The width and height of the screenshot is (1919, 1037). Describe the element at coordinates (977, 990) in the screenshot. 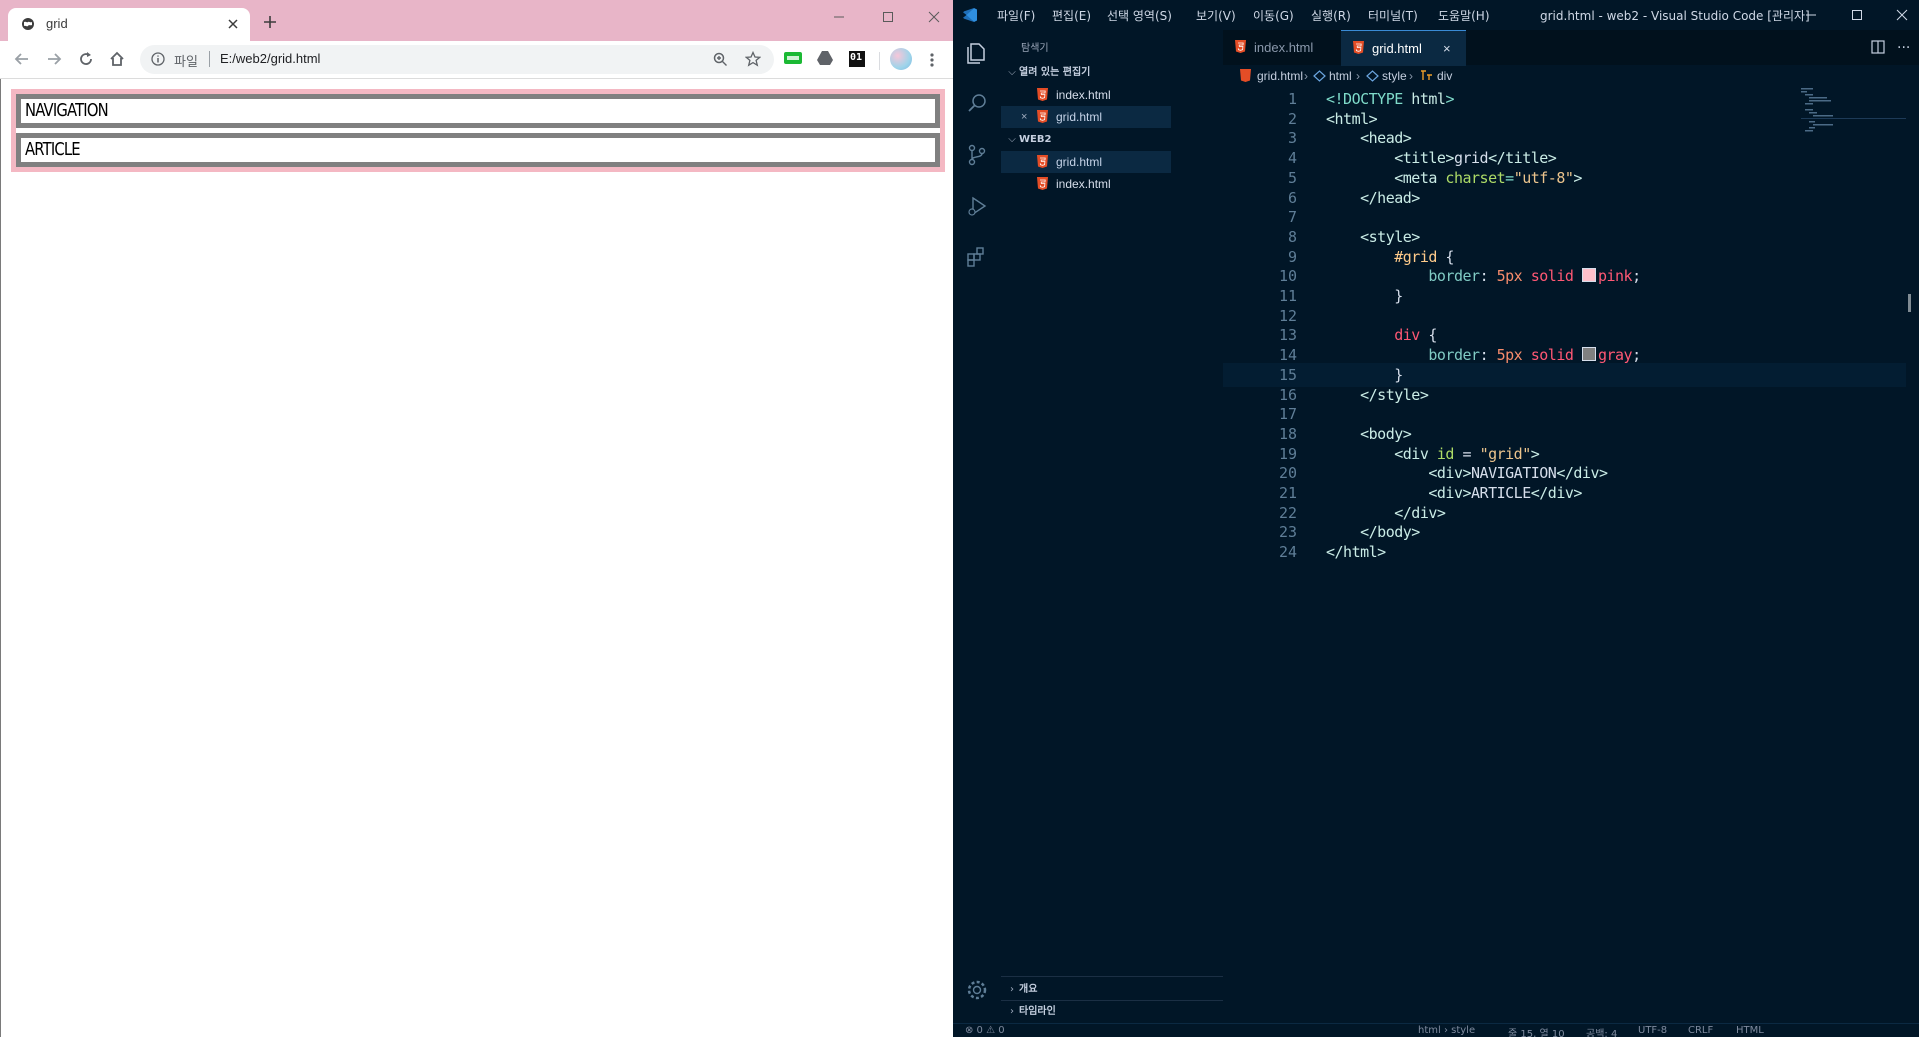

I see `settings-gear-icon` at that location.